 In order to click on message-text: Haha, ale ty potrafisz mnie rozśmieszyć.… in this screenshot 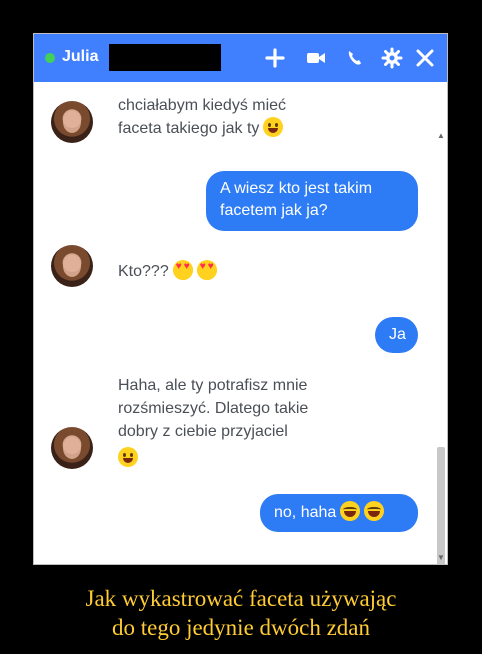, I will do `click(213, 408)`.